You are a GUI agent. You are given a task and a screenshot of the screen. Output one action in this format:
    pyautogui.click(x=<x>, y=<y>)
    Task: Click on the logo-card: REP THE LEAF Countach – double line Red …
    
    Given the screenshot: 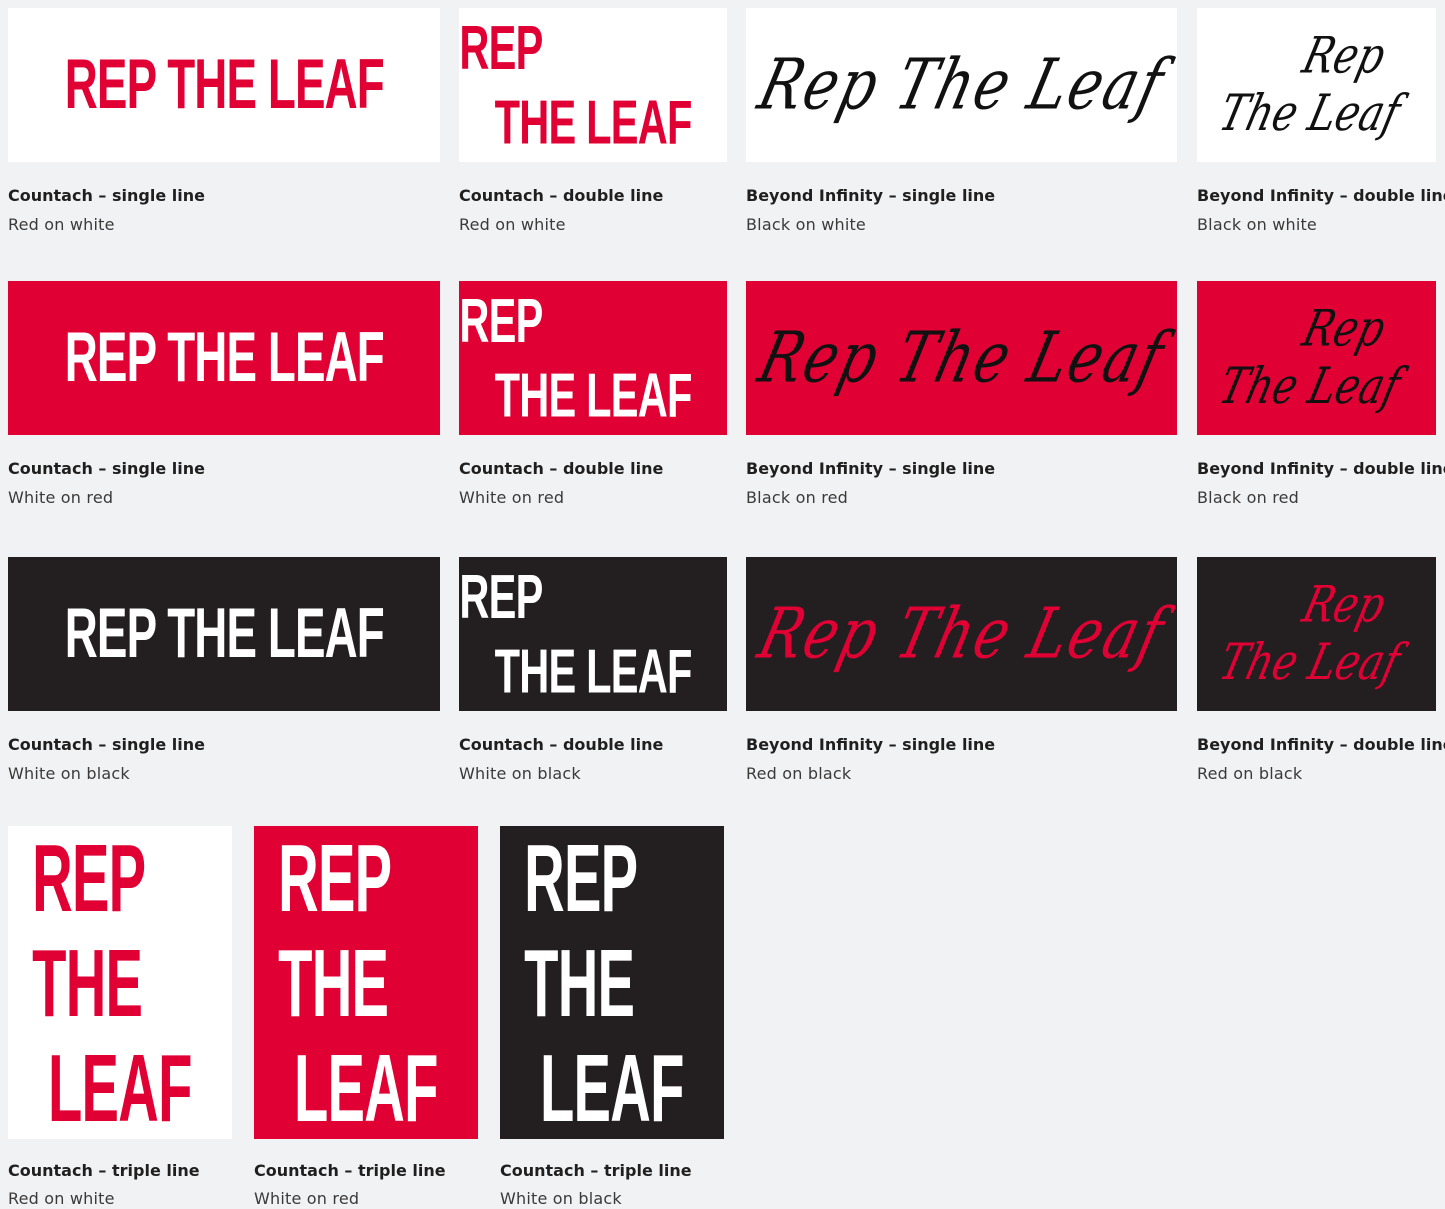 What is the action you would take?
    pyautogui.click(x=593, y=121)
    